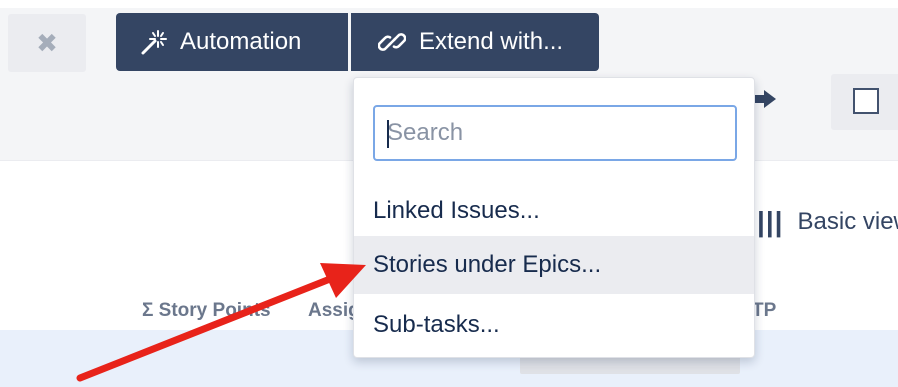 The width and height of the screenshot is (898, 387). I want to click on basic-view-label: Basic view, so click(847, 221).